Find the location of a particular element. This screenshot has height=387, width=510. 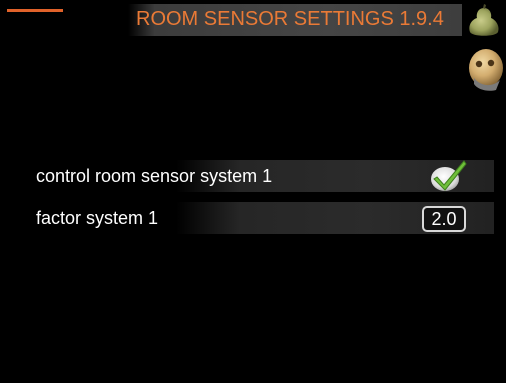

screen-border-bottom is located at coordinates (255, 385).